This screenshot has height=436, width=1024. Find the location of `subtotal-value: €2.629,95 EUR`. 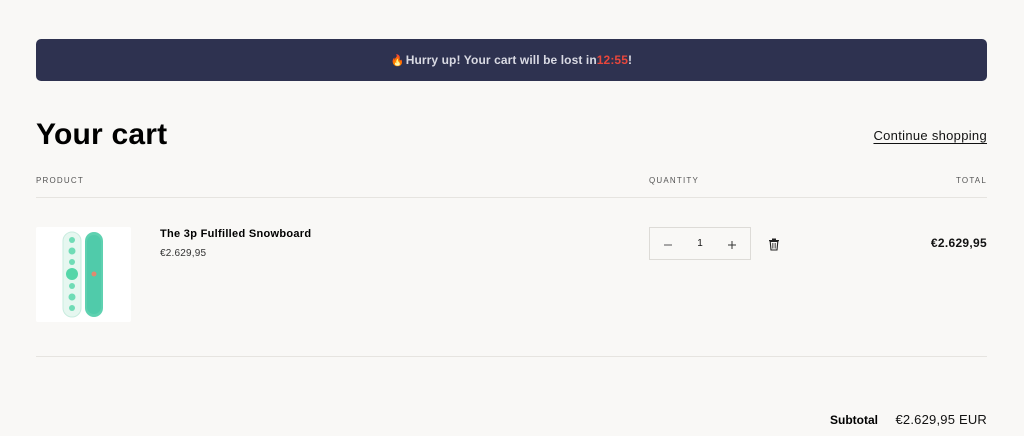

subtotal-value: €2.629,95 EUR is located at coordinates (941, 419).